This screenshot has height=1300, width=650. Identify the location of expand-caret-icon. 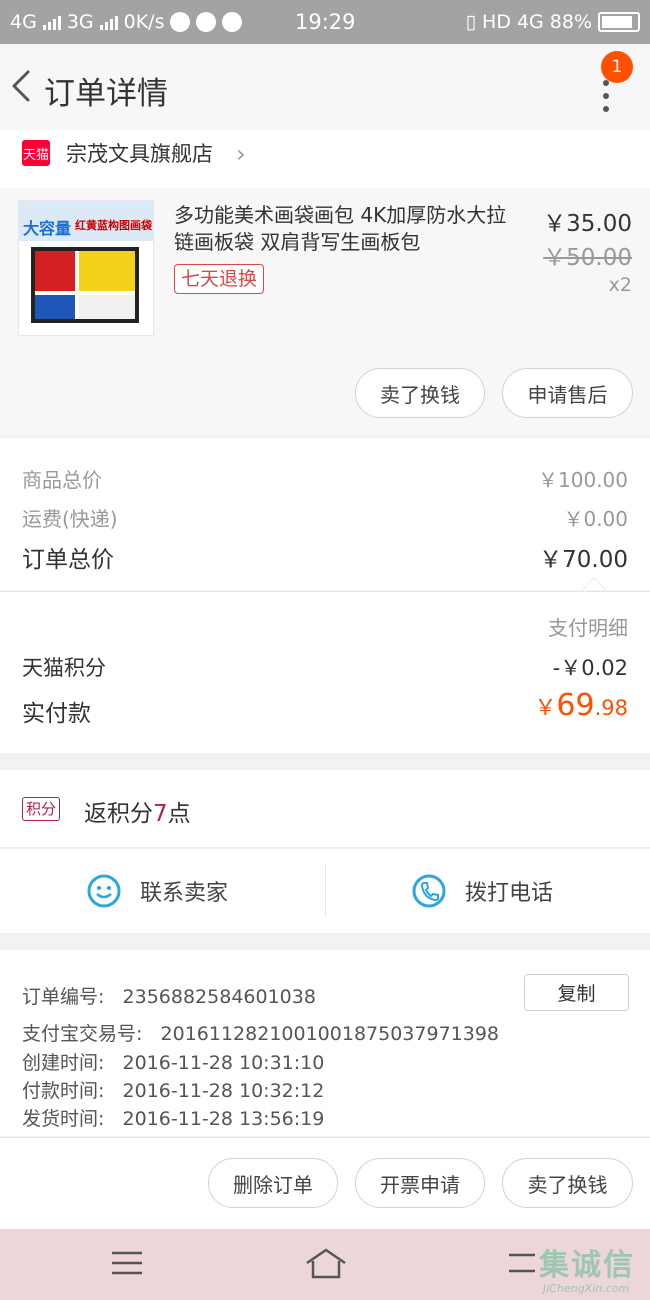
(594, 583).